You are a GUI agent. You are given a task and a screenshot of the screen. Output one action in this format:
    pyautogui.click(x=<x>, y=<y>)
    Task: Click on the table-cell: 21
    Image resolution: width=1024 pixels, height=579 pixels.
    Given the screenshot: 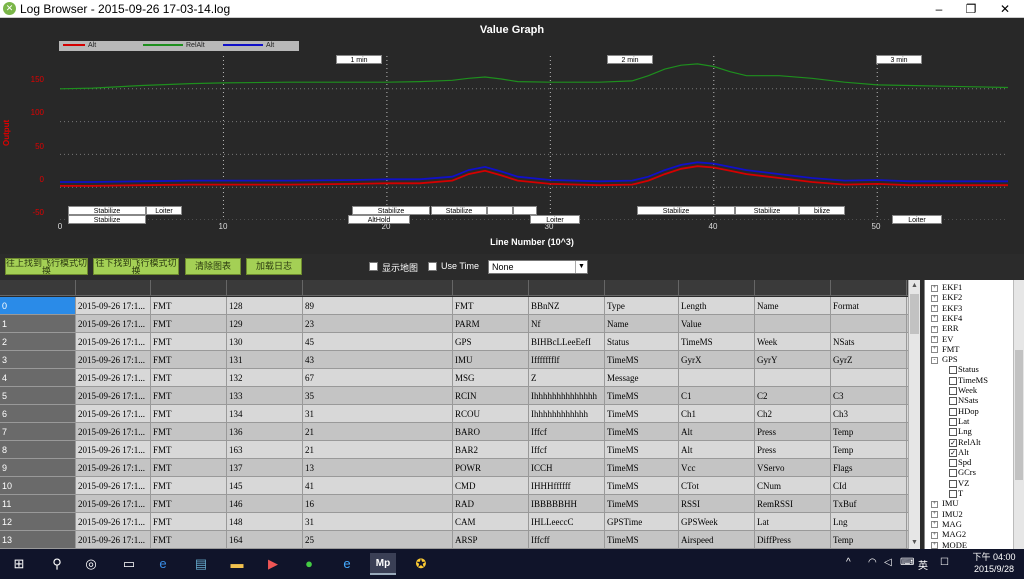 What is the action you would take?
    pyautogui.click(x=378, y=432)
    